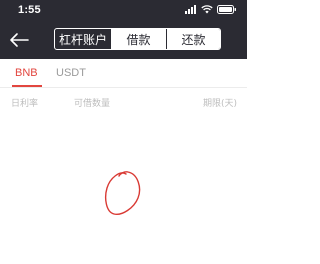 The height and width of the screenshot is (264, 320). I want to click on wifi-icon, so click(207, 9).